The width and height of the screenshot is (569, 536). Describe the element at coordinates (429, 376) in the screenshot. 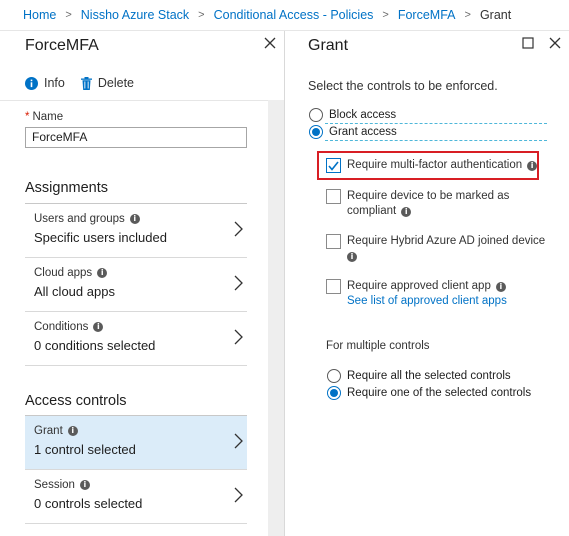

I see `require-all-label: Require all the selected controls` at that location.